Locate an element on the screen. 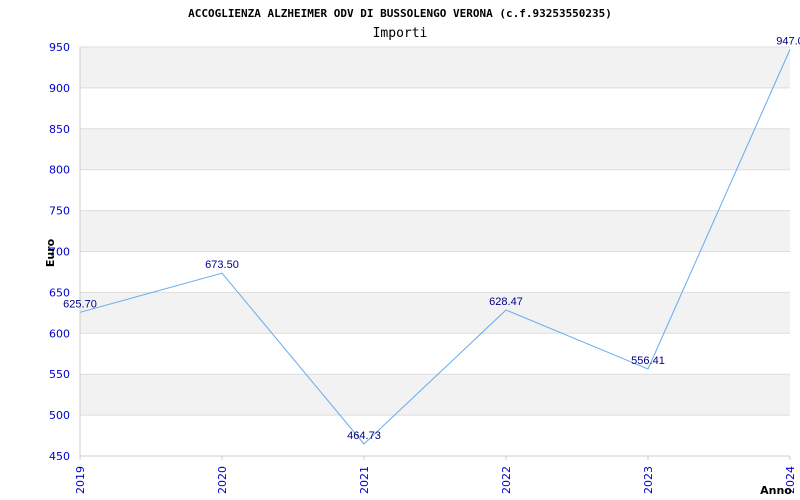 This screenshot has width=800, height=500. y-tick-label: 950 is located at coordinates (59, 47).